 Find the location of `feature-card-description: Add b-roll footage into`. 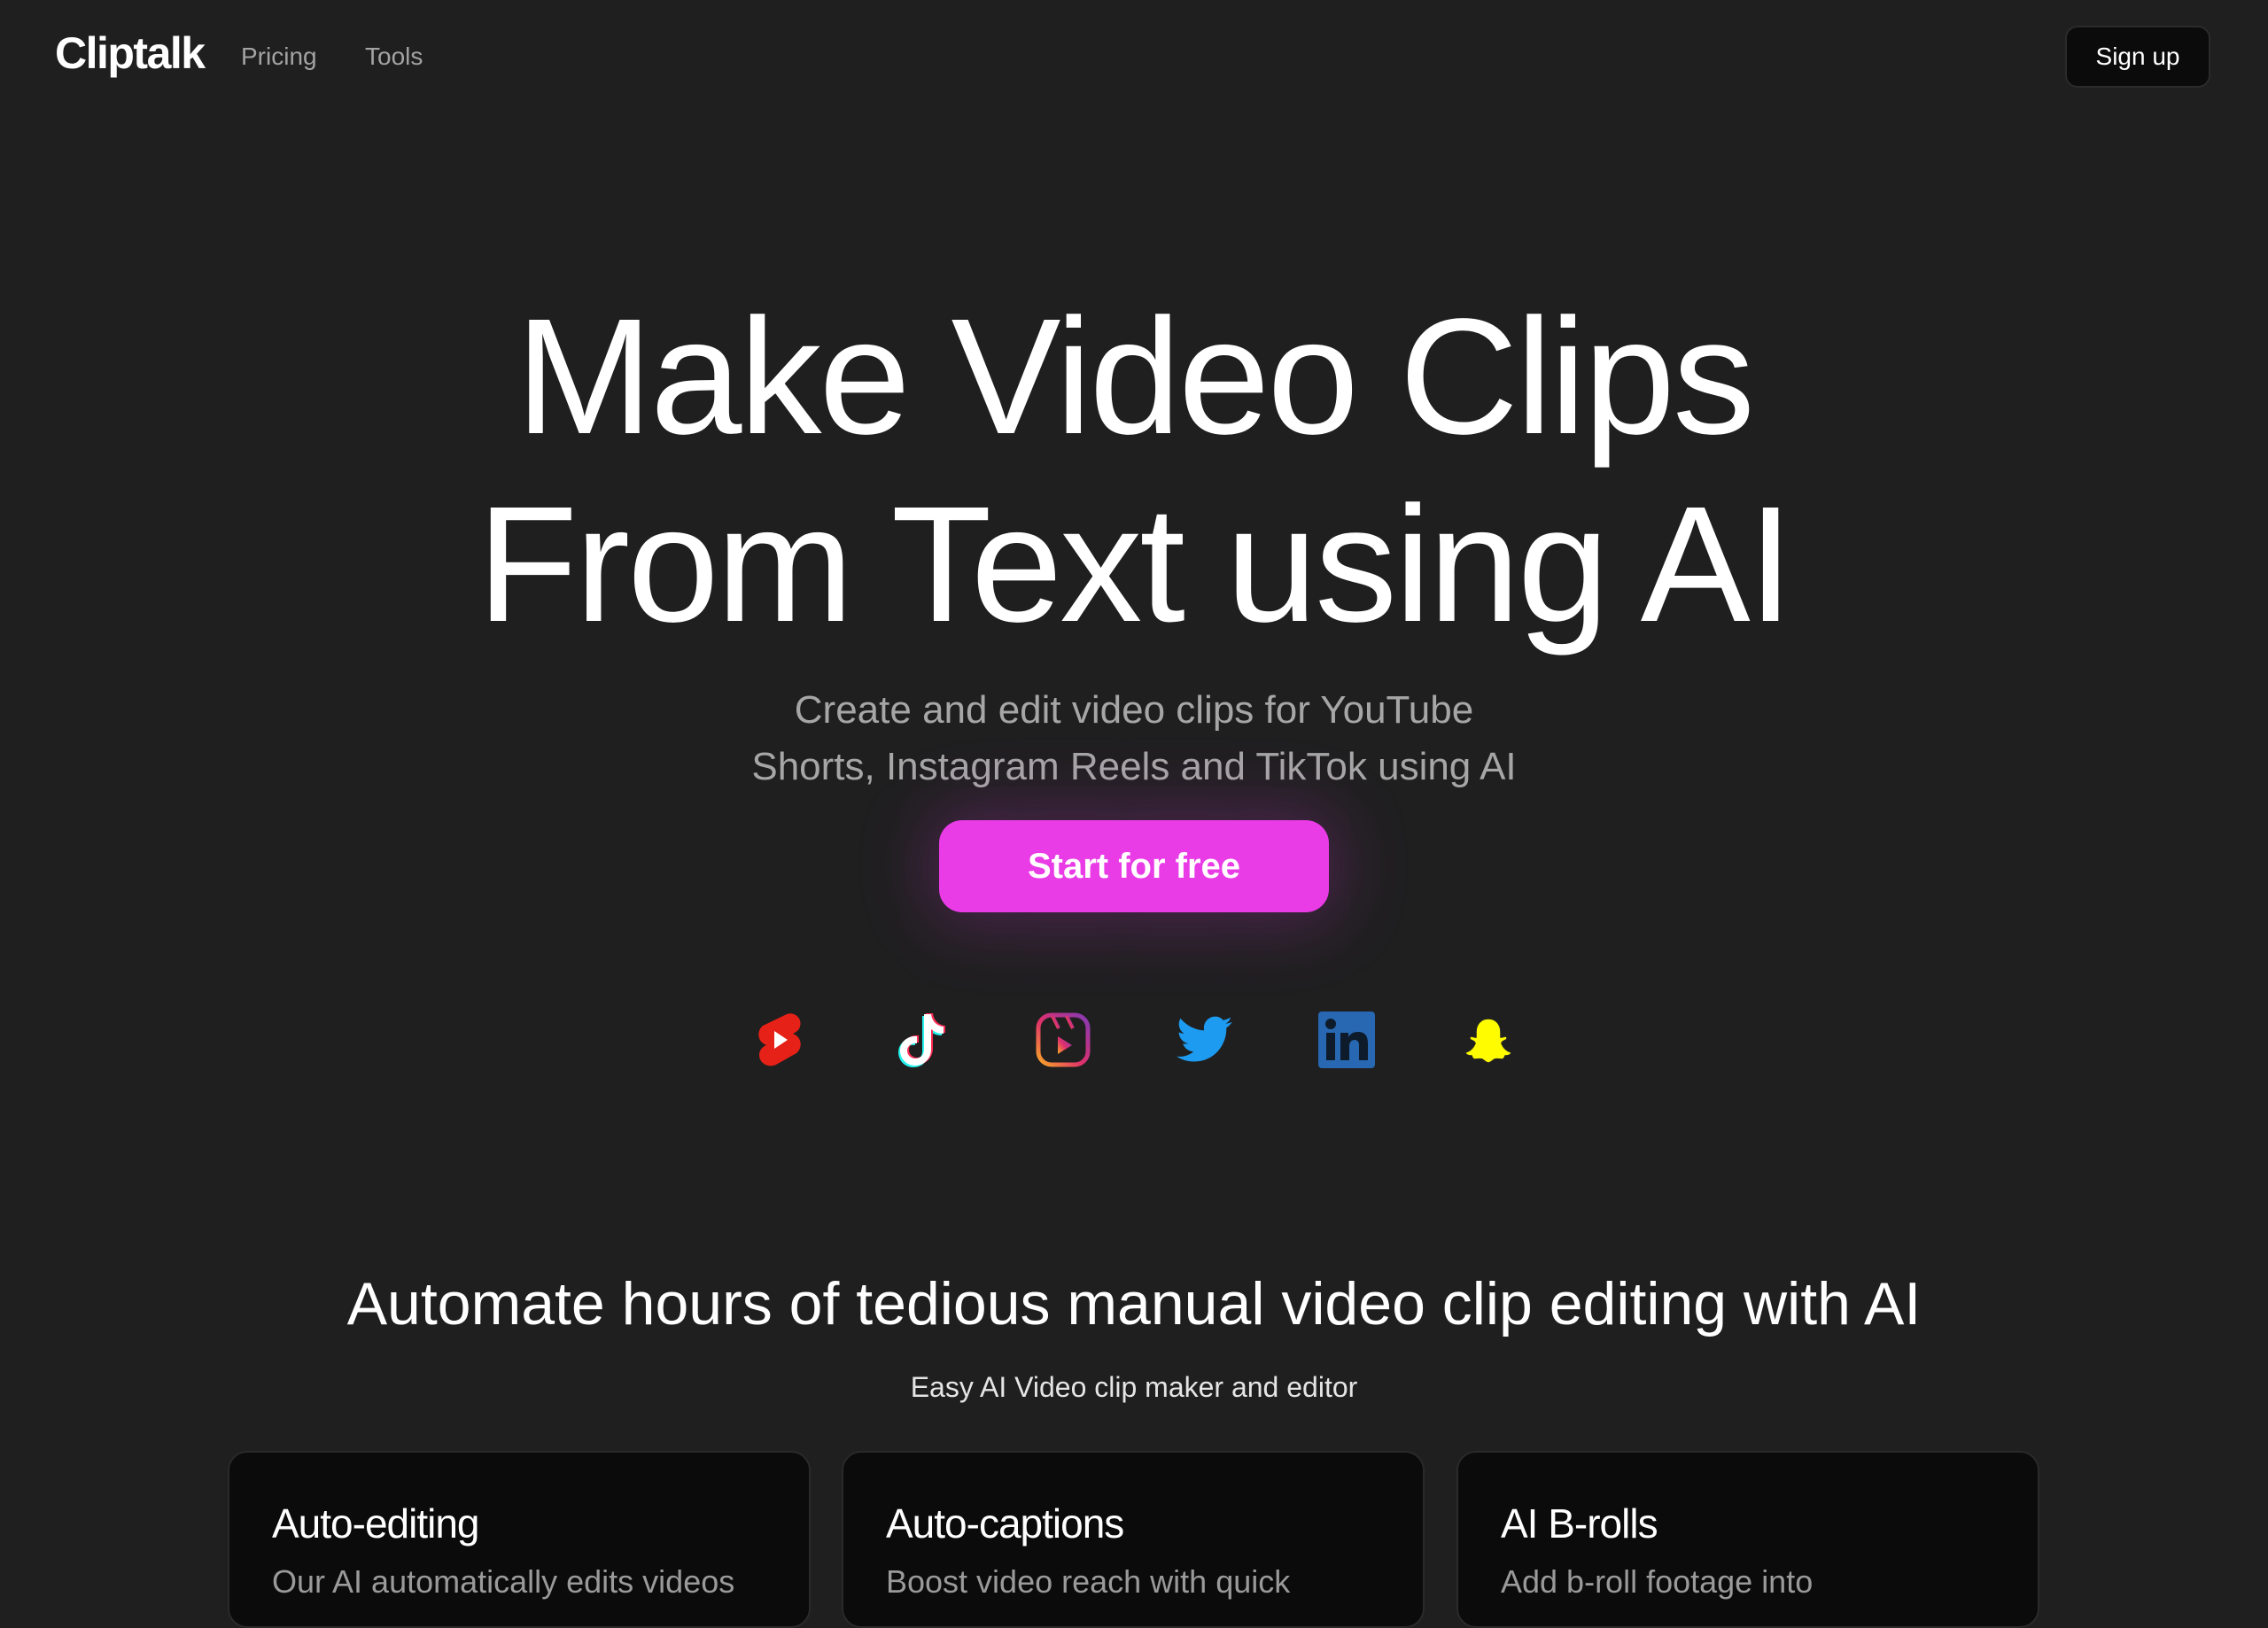

feature-card-description: Add b-roll footage into is located at coordinates (1657, 1582).